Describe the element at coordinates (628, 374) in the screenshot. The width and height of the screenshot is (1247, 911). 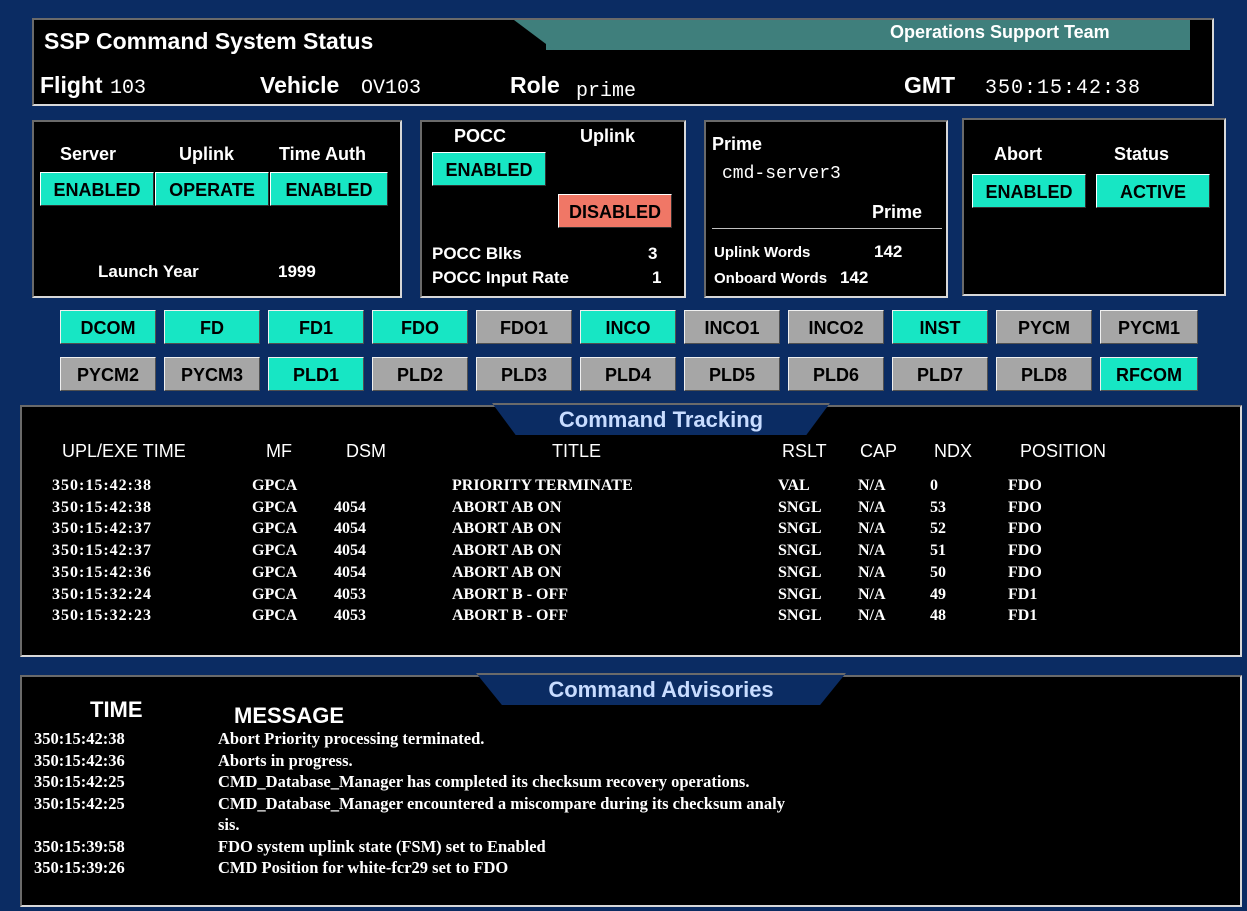
I see `position-button-pld4: PLD4` at that location.